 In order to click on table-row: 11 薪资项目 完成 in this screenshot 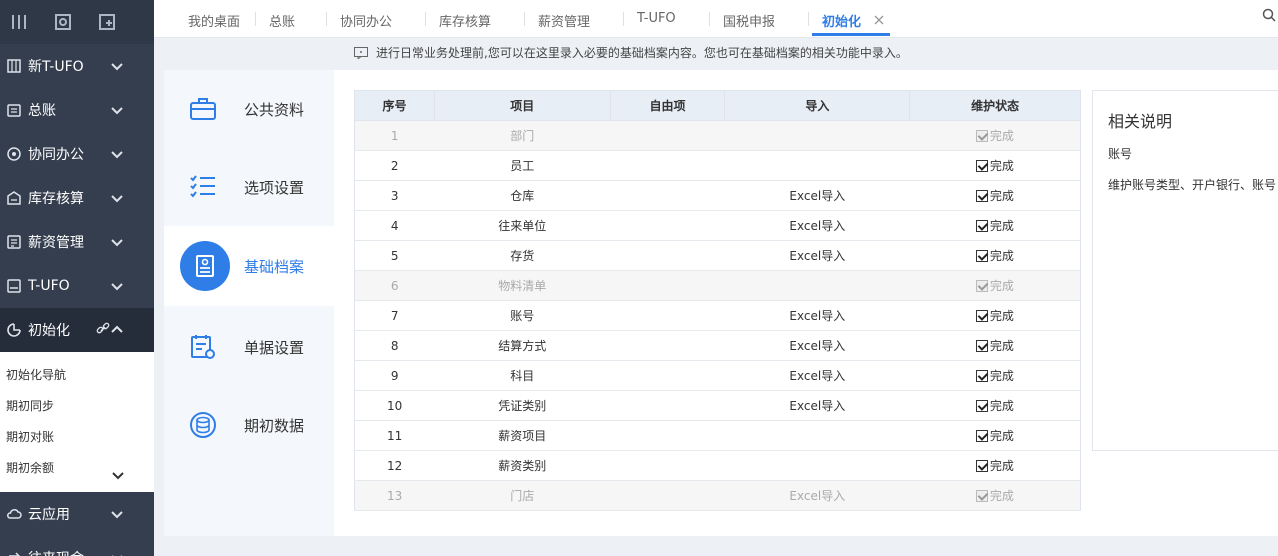, I will do `click(717, 435)`.